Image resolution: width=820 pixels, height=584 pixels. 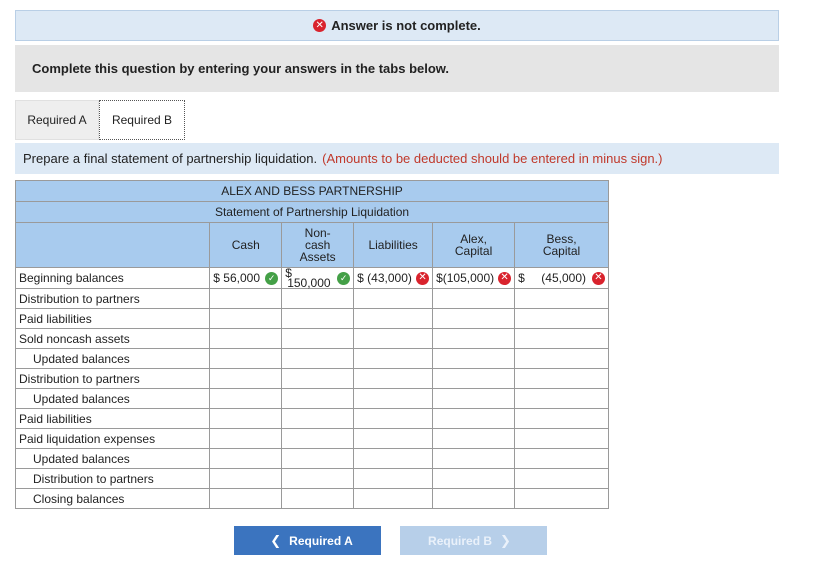 I want to click on col-header-noncash-text: Non-cash Assets, so click(x=317, y=245).